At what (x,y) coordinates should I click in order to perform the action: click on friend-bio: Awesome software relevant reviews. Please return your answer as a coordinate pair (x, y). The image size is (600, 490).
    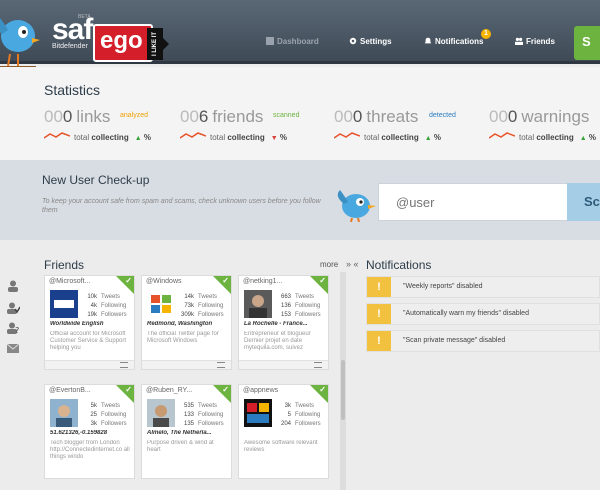
    Looking at the image, I should click on (281, 446).